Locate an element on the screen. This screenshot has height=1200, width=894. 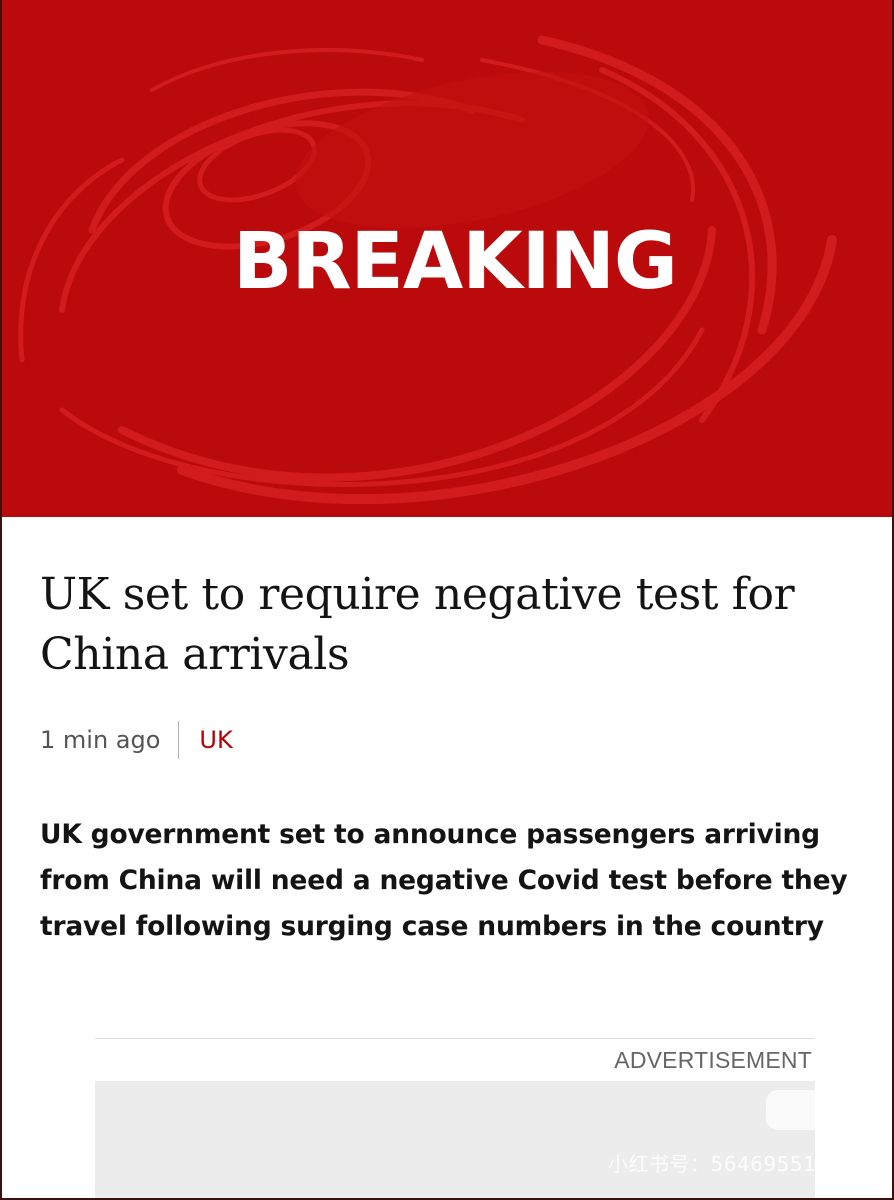
advertisement-label: ADVERTISEMENT is located at coordinates (713, 1060).